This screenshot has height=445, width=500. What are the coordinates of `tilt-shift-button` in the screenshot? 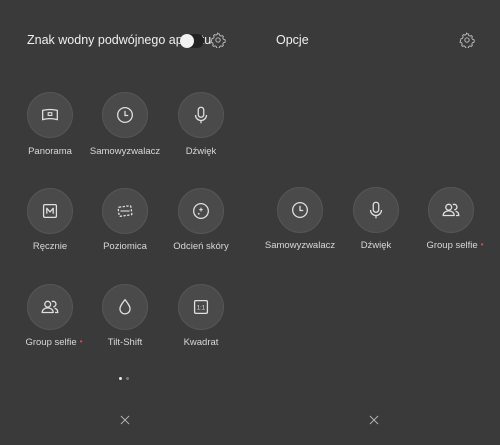 It's located at (125, 307).